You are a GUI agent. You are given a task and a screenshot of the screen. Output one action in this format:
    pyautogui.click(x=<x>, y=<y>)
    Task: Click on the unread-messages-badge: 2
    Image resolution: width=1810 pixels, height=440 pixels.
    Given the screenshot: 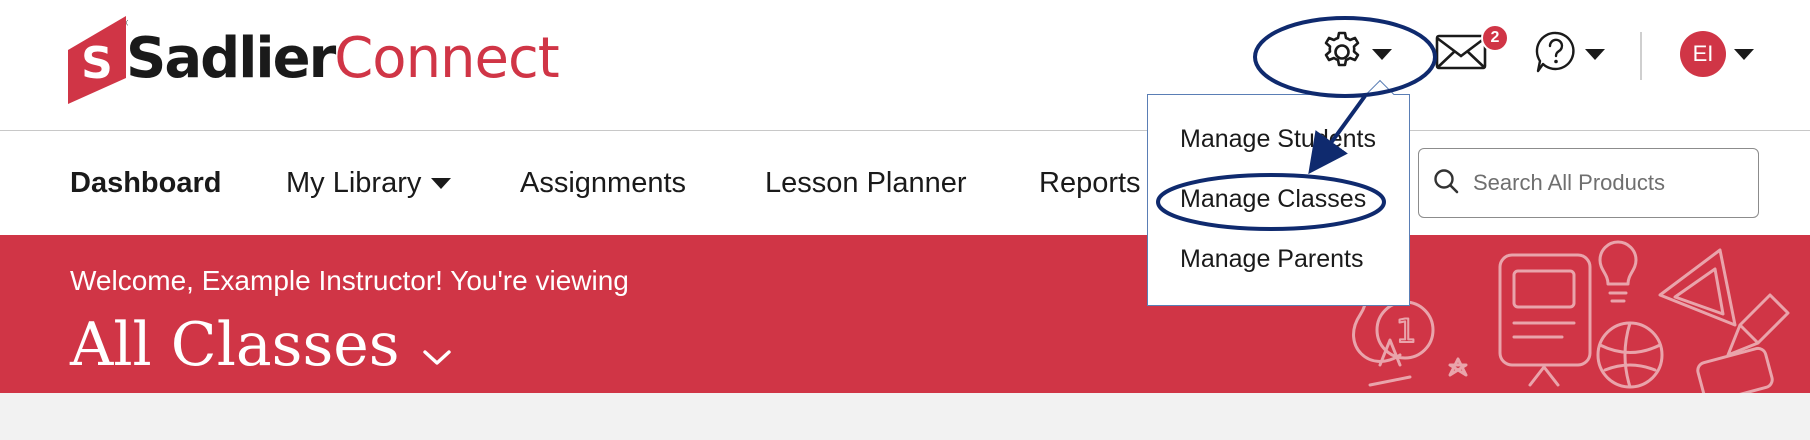 What is the action you would take?
    pyautogui.click(x=1495, y=38)
    